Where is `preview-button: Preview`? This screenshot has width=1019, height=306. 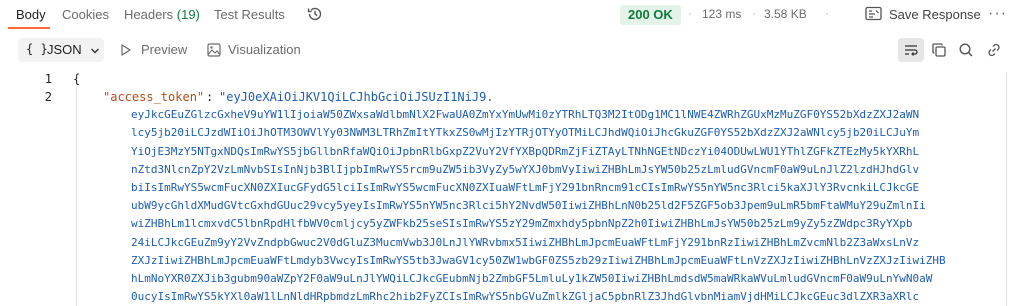 preview-button: Preview is located at coordinates (164, 49).